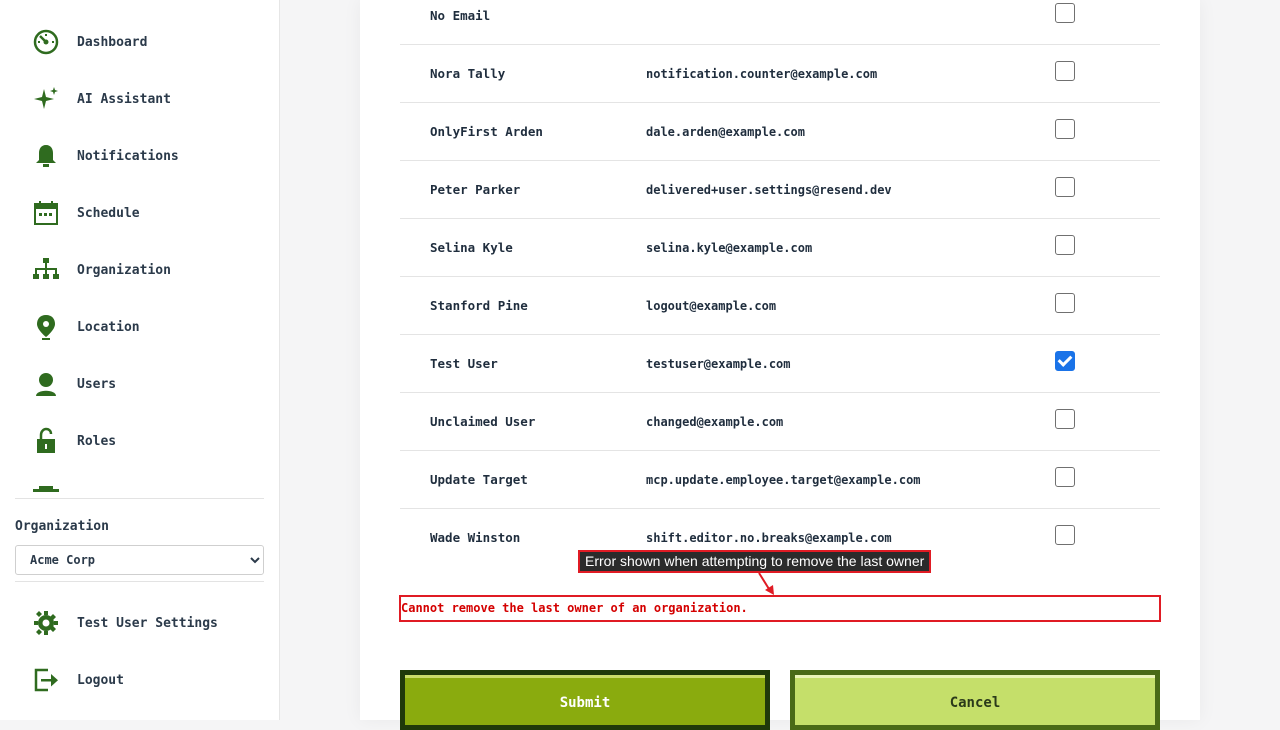 The image size is (1280, 730). Describe the element at coordinates (46, 327) in the screenshot. I see `location-pin-icon` at that location.